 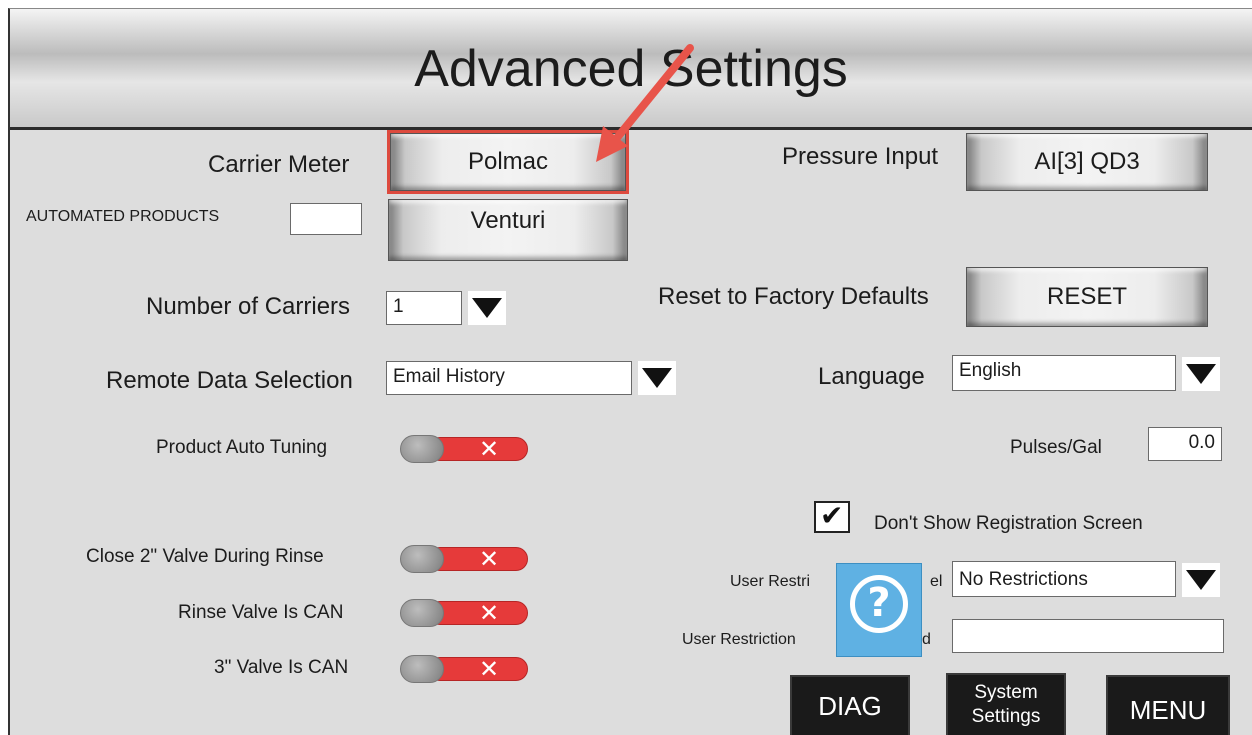 What do you see at coordinates (1088, 636) in the screenshot?
I see `user-restriction-password-input` at bounding box center [1088, 636].